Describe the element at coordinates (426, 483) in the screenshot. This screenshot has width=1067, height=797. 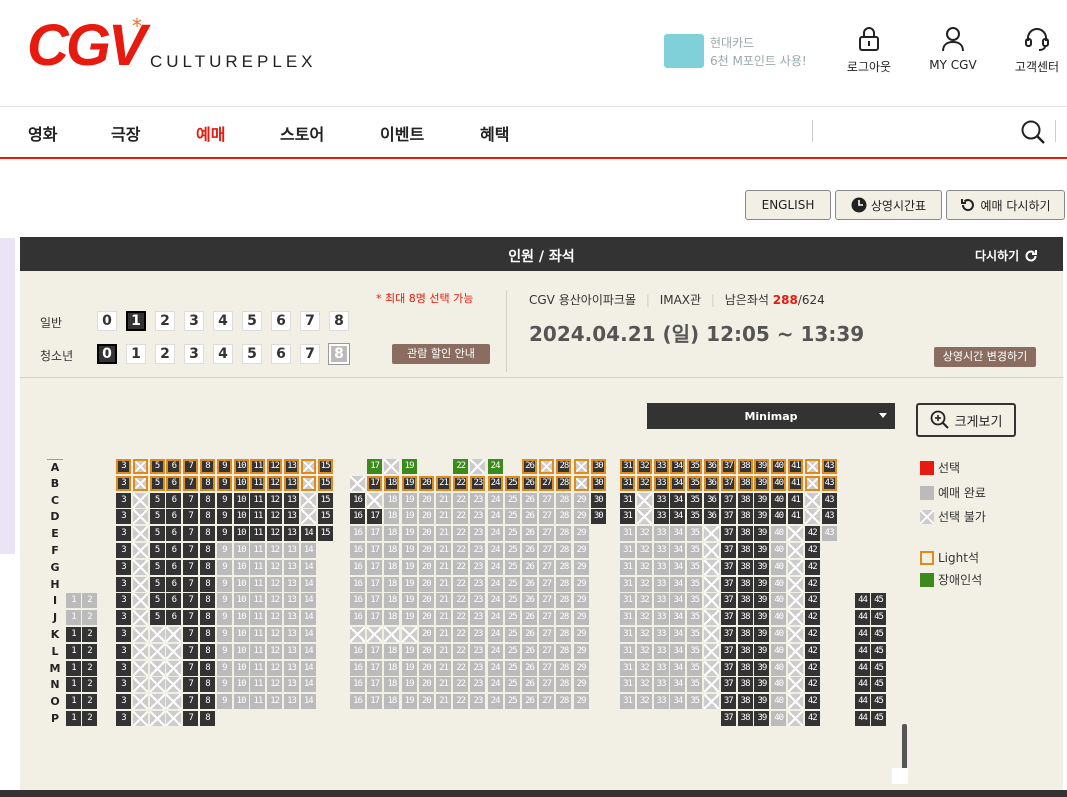
I see `seat: 20` at that location.